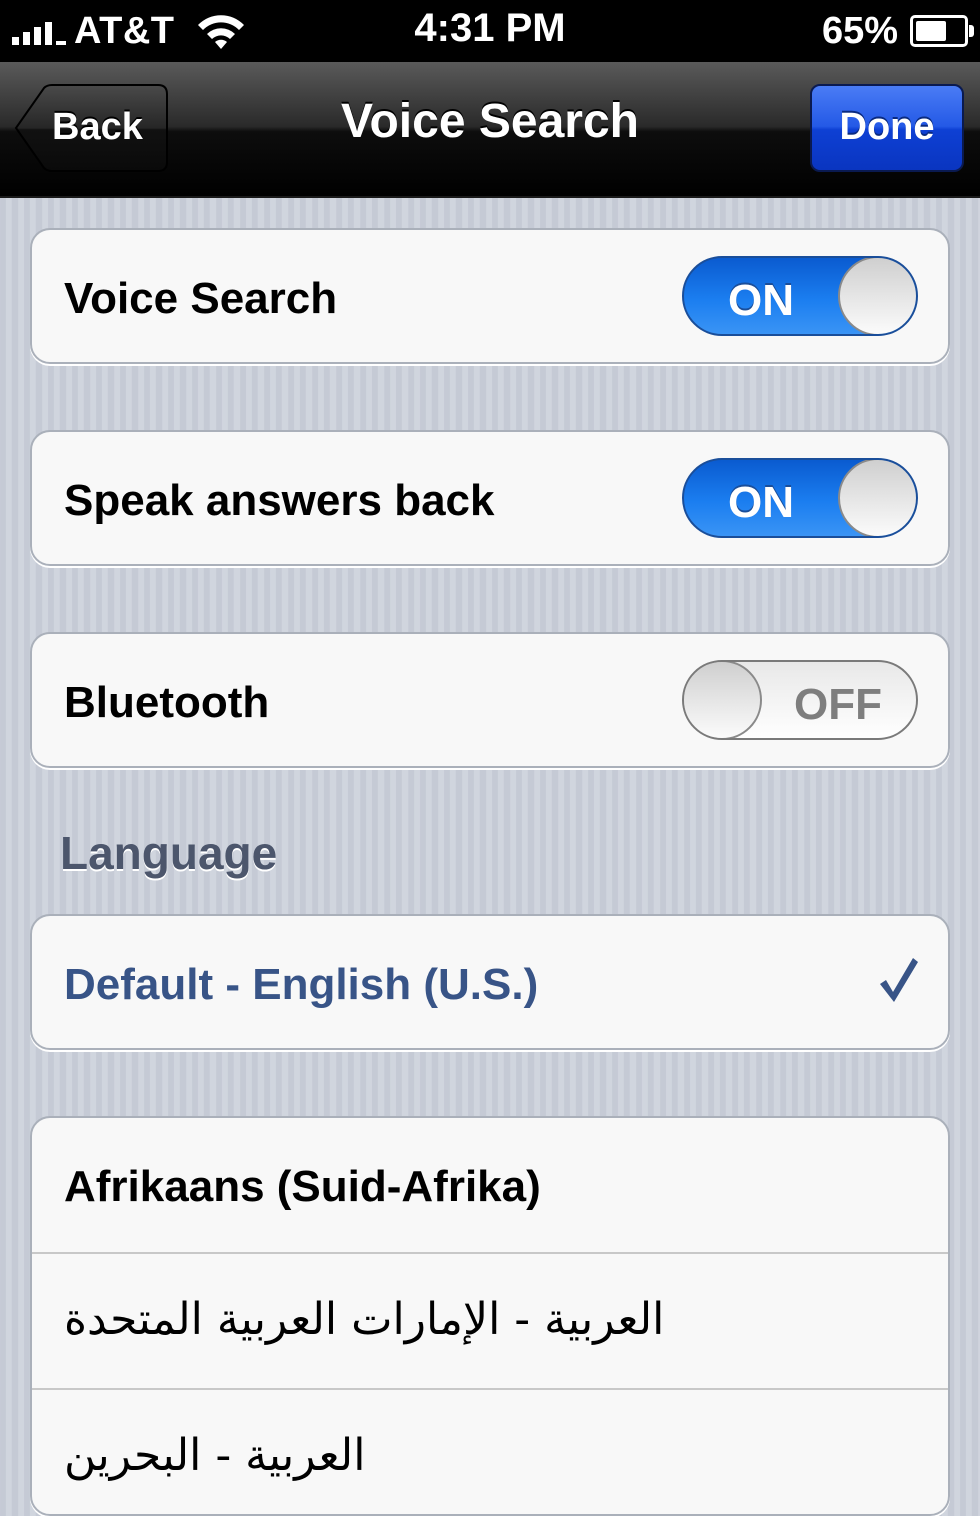 Image resolution: width=980 pixels, height=1516 pixels. I want to click on voice-search-row: Voice Search ON, so click(490, 296).